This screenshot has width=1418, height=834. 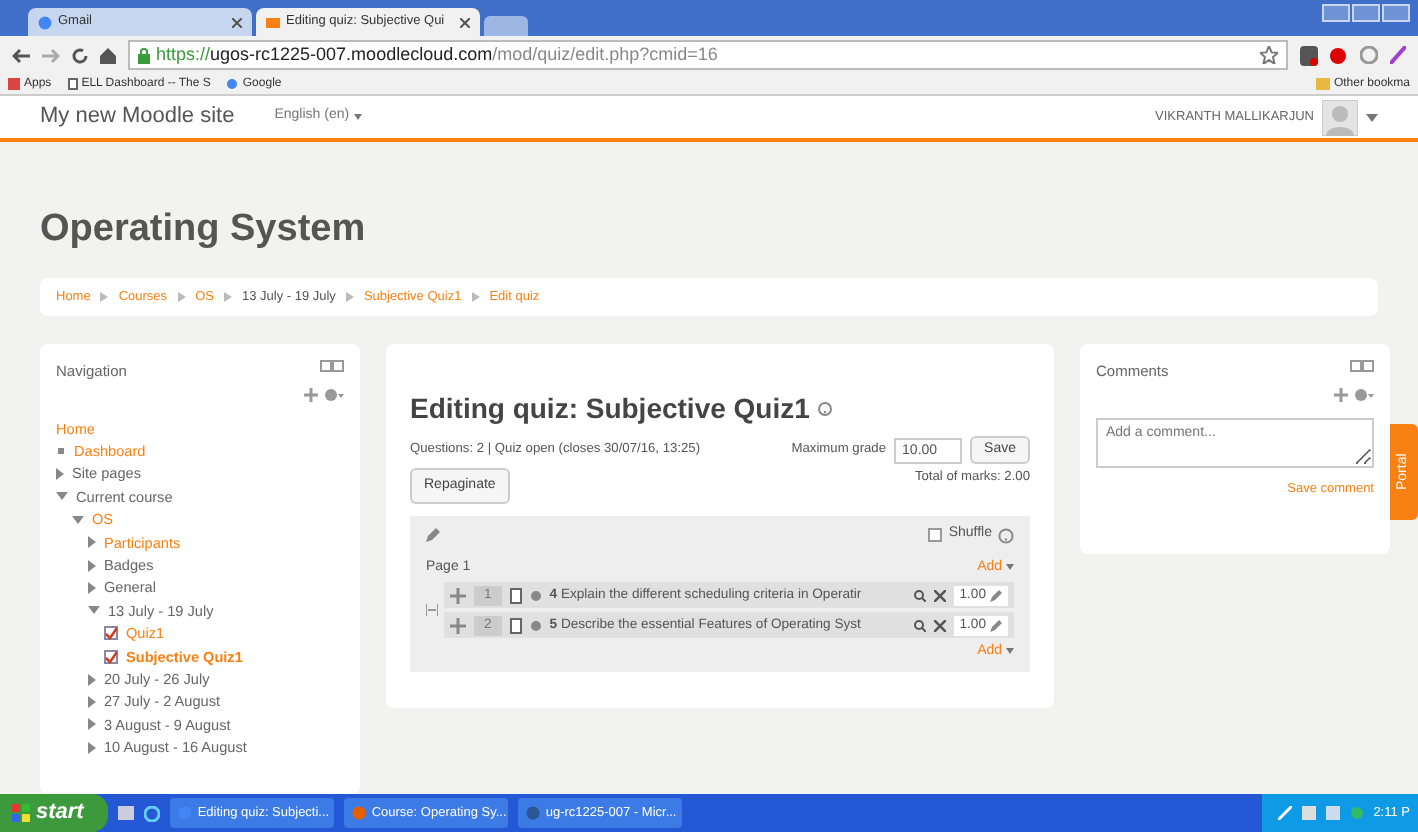 I want to click on home-icon, so click(x=108, y=55).